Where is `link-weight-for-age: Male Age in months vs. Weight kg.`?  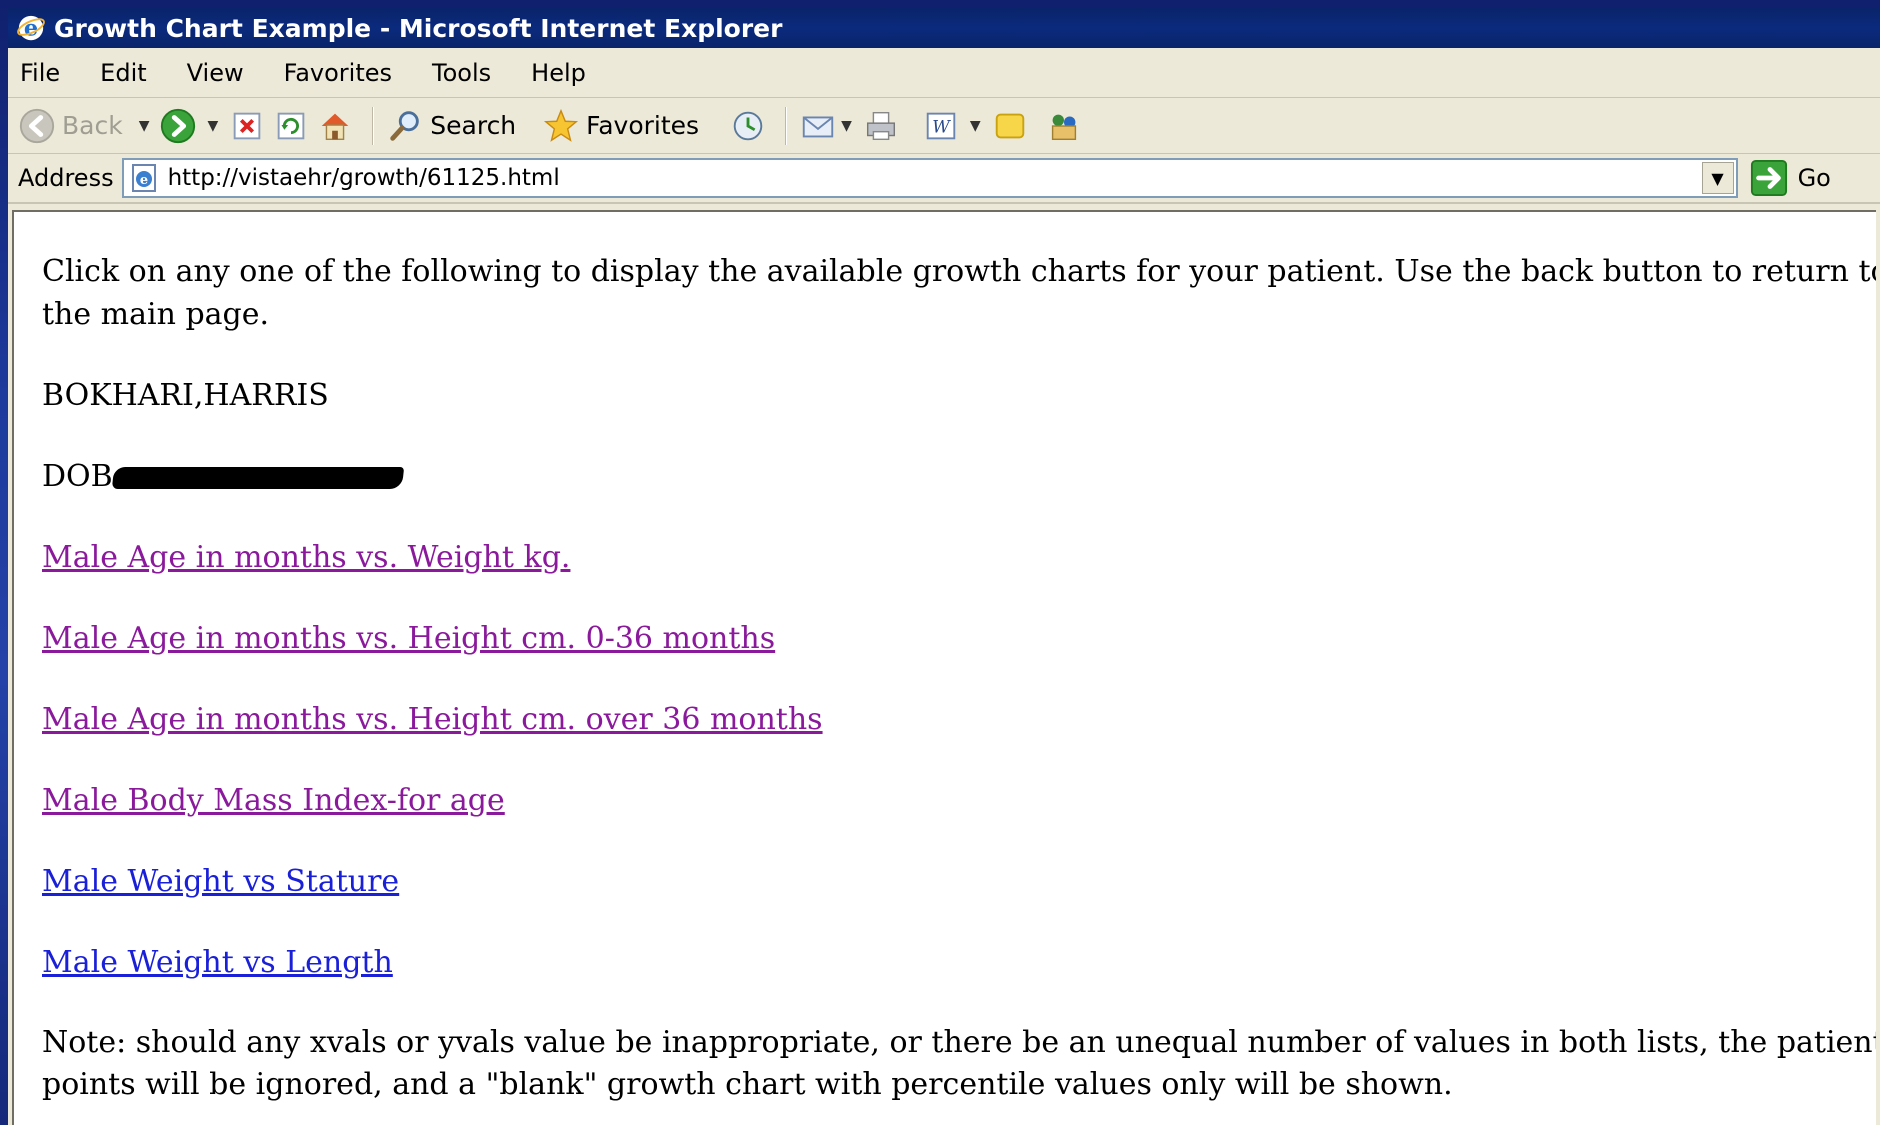 link-weight-for-age: Male Age in months vs. Weight kg. is located at coordinates (306, 557).